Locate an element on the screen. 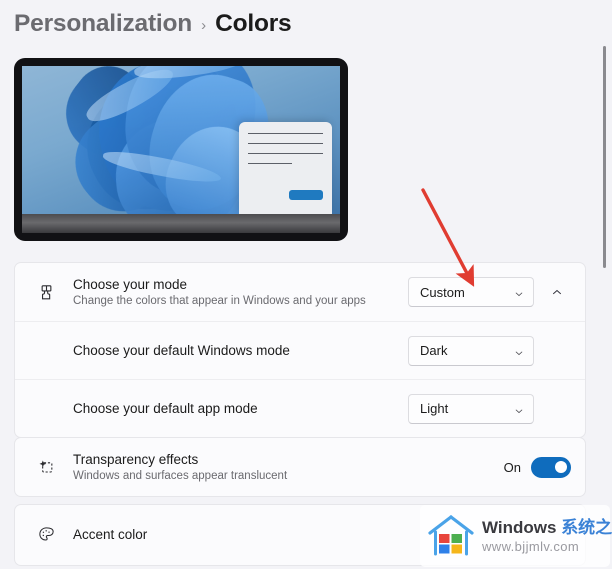  preview-wallpaper is located at coordinates (181, 140).